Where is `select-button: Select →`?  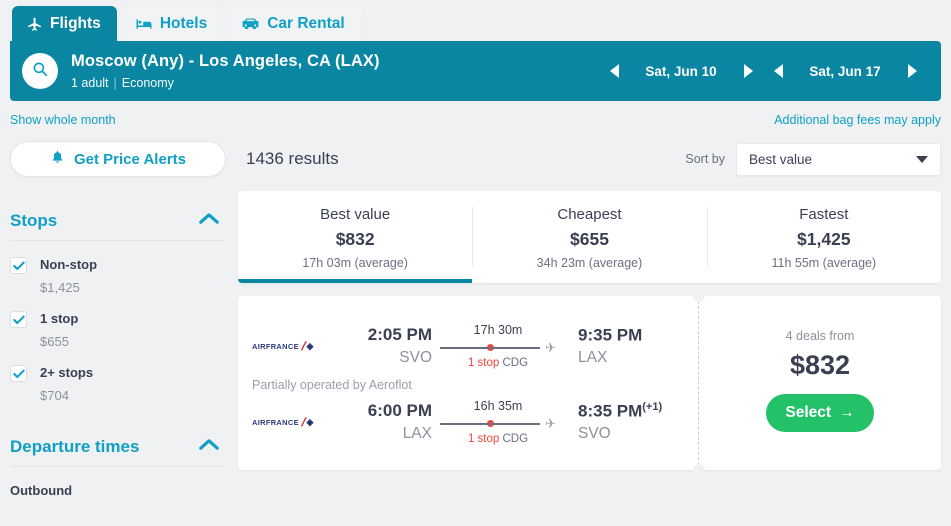
select-button: Select → is located at coordinates (820, 412).